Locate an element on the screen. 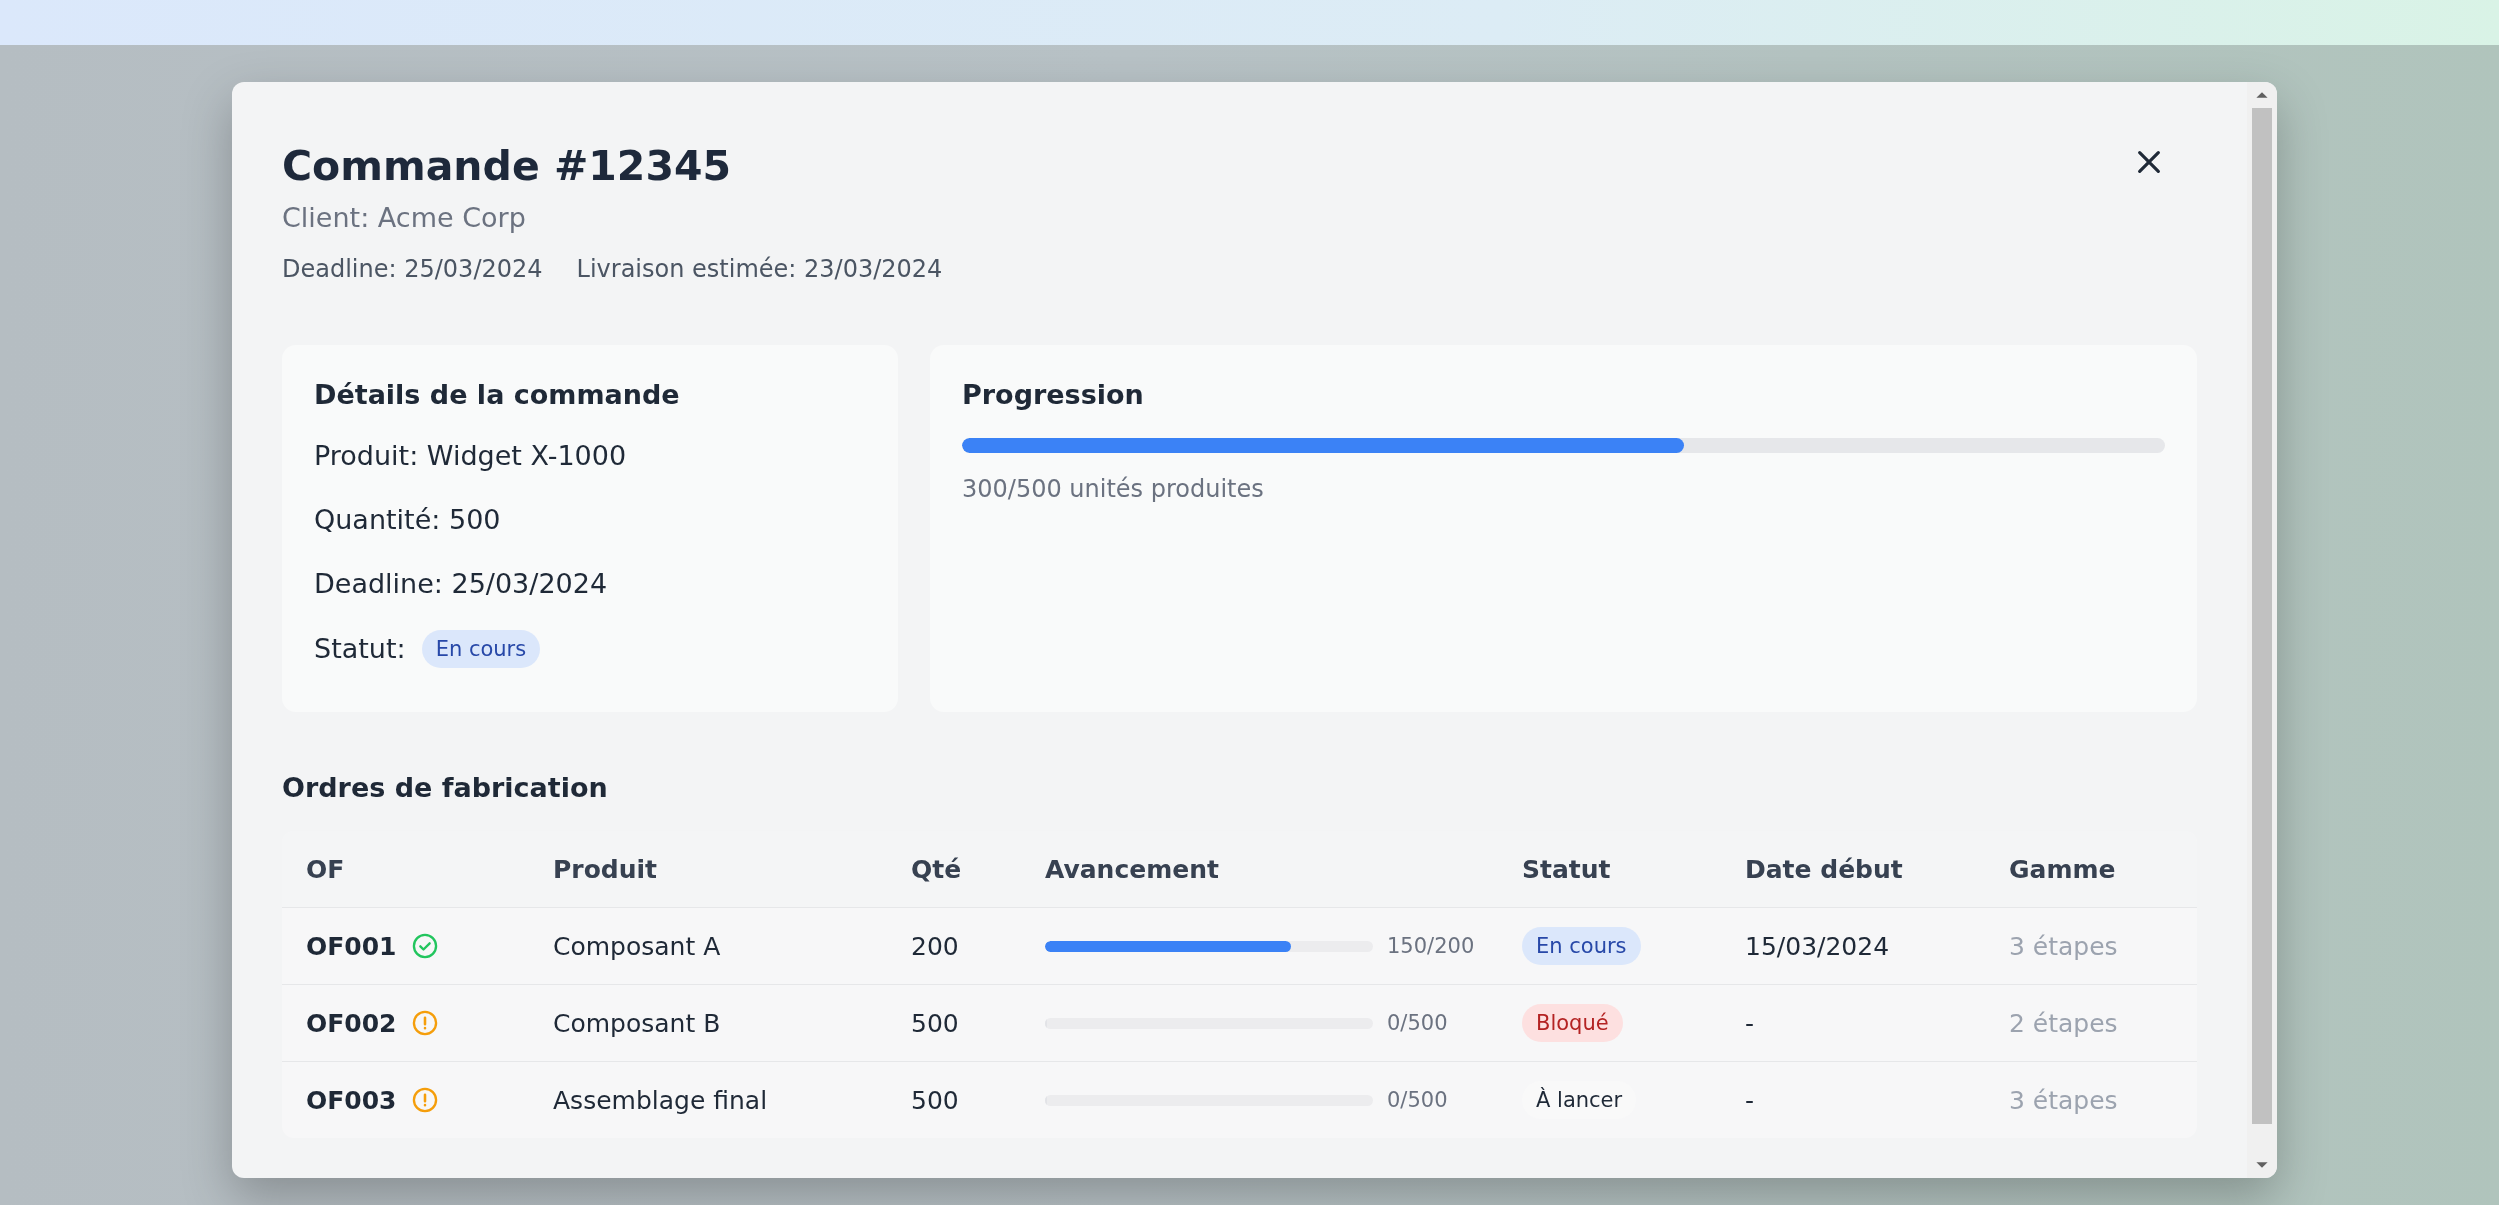 The width and height of the screenshot is (2499, 1205). status-label: Statut: is located at coordinates (360, 649).